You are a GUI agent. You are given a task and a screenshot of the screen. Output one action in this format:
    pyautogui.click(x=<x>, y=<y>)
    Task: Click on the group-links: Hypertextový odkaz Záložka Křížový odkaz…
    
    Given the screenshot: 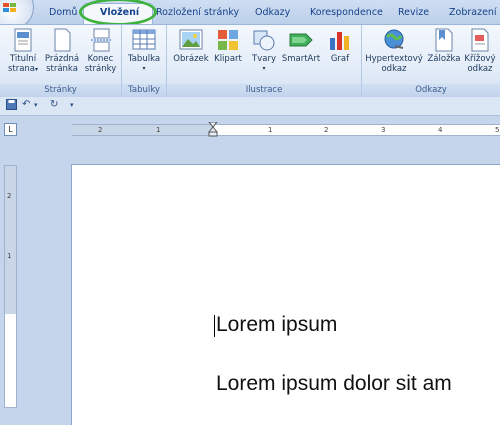 What is the action you would take?
    pyautogui.click(x=431, y=61)
    